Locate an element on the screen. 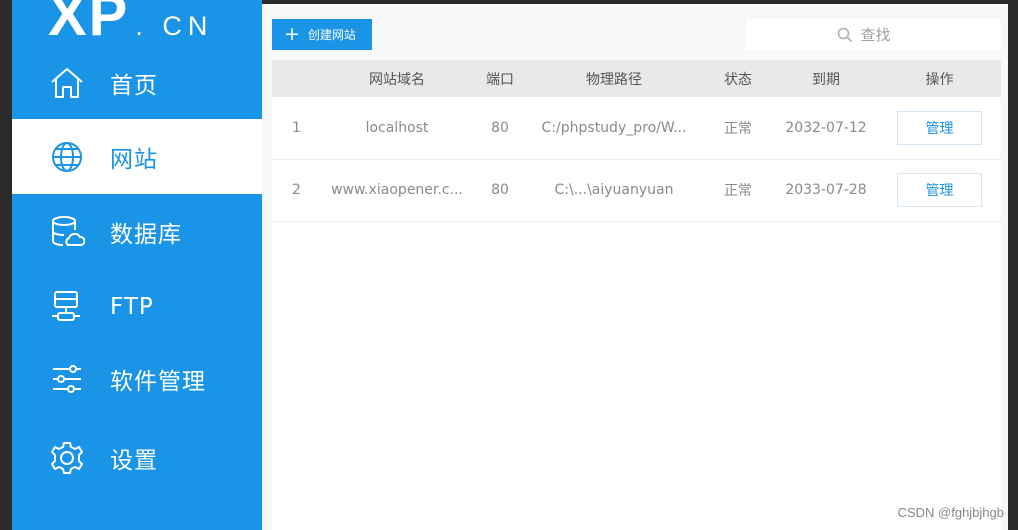 The width and height of the screenshot is (1018, 530). row-path: C:\...\aiyuanyuan is located at coordinates (614, 190).